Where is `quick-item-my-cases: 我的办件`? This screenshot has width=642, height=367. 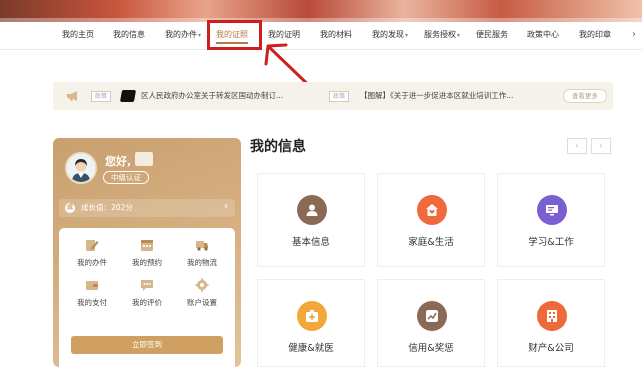 quick-item-my-cases: 我的办件 is located at coordinates (92, 252).